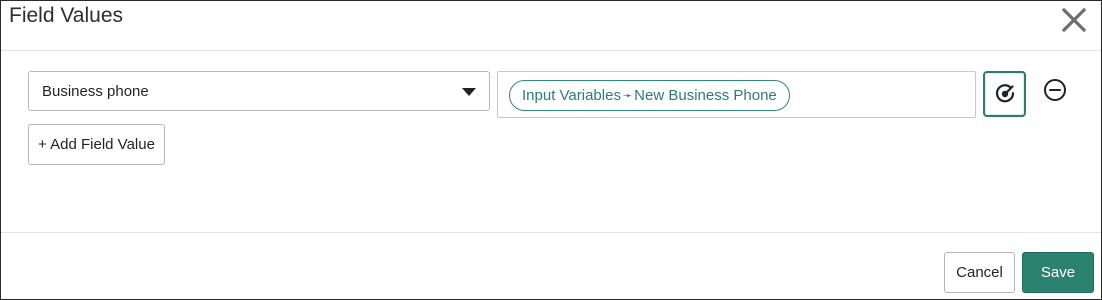 This screenshot has height=300, width=1102. I want to click on data-pill-picker-button, so click(1004, 94).